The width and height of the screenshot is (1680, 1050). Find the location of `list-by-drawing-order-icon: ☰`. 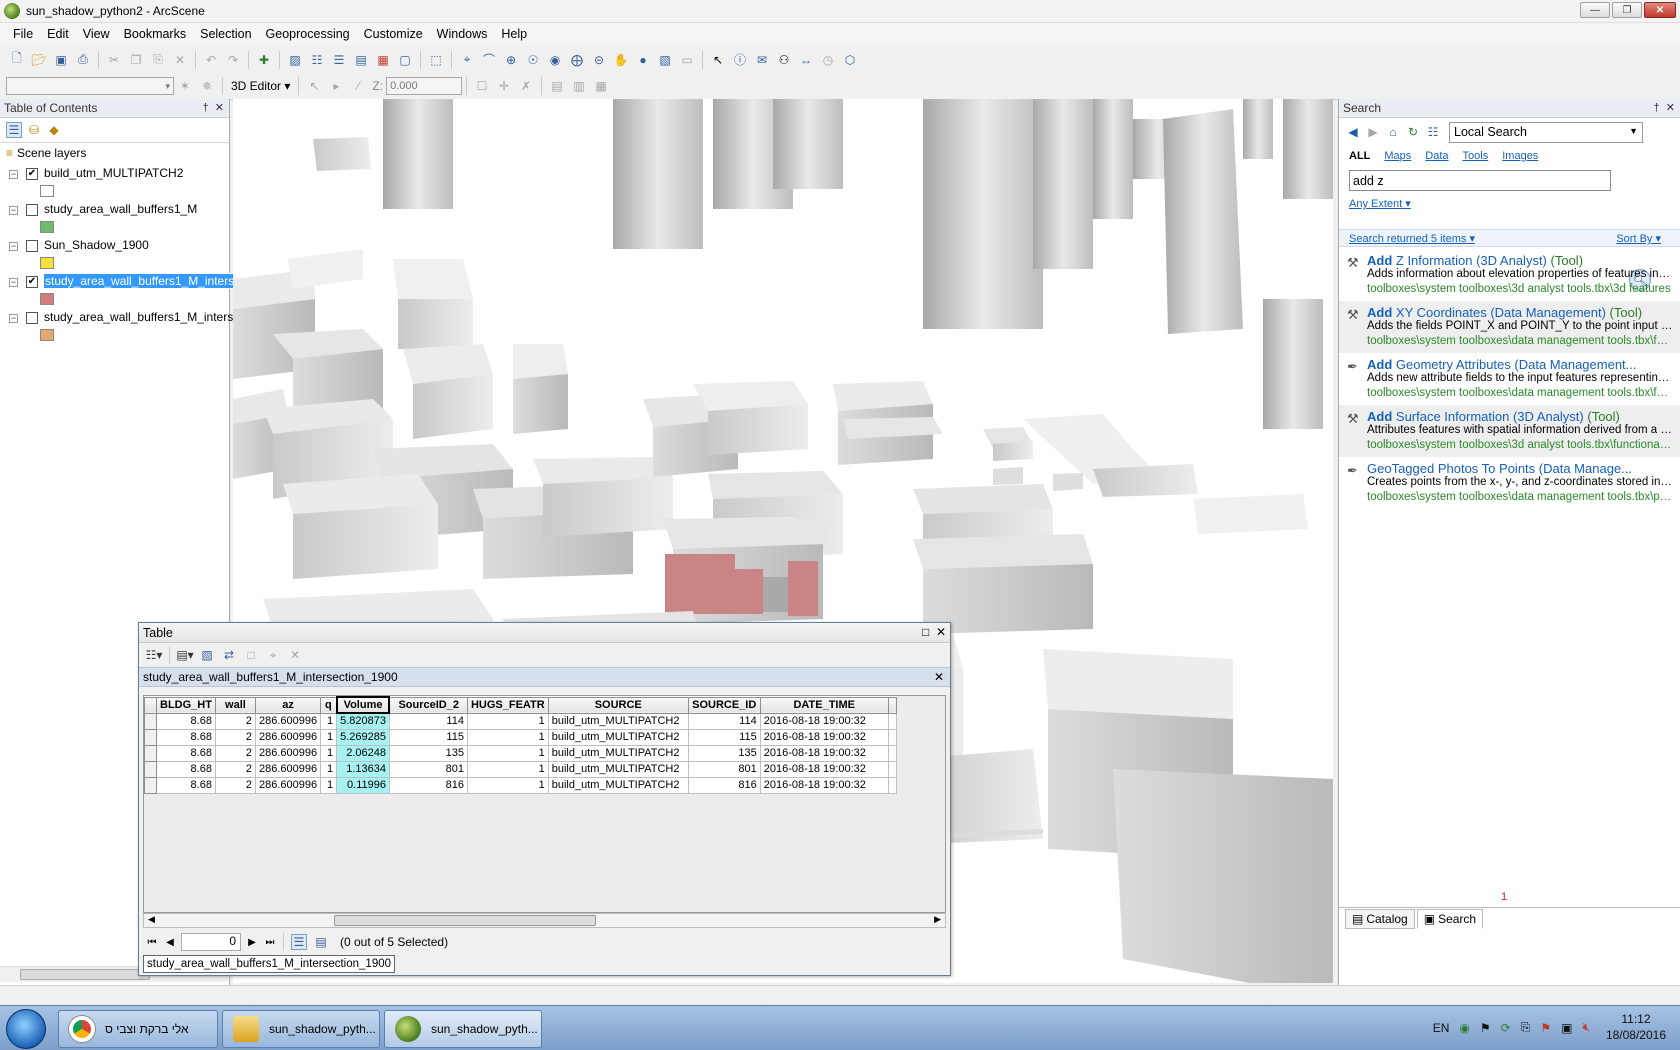

list-by-drawing-order-icon: ☰ is located at coordinates (14, 130).